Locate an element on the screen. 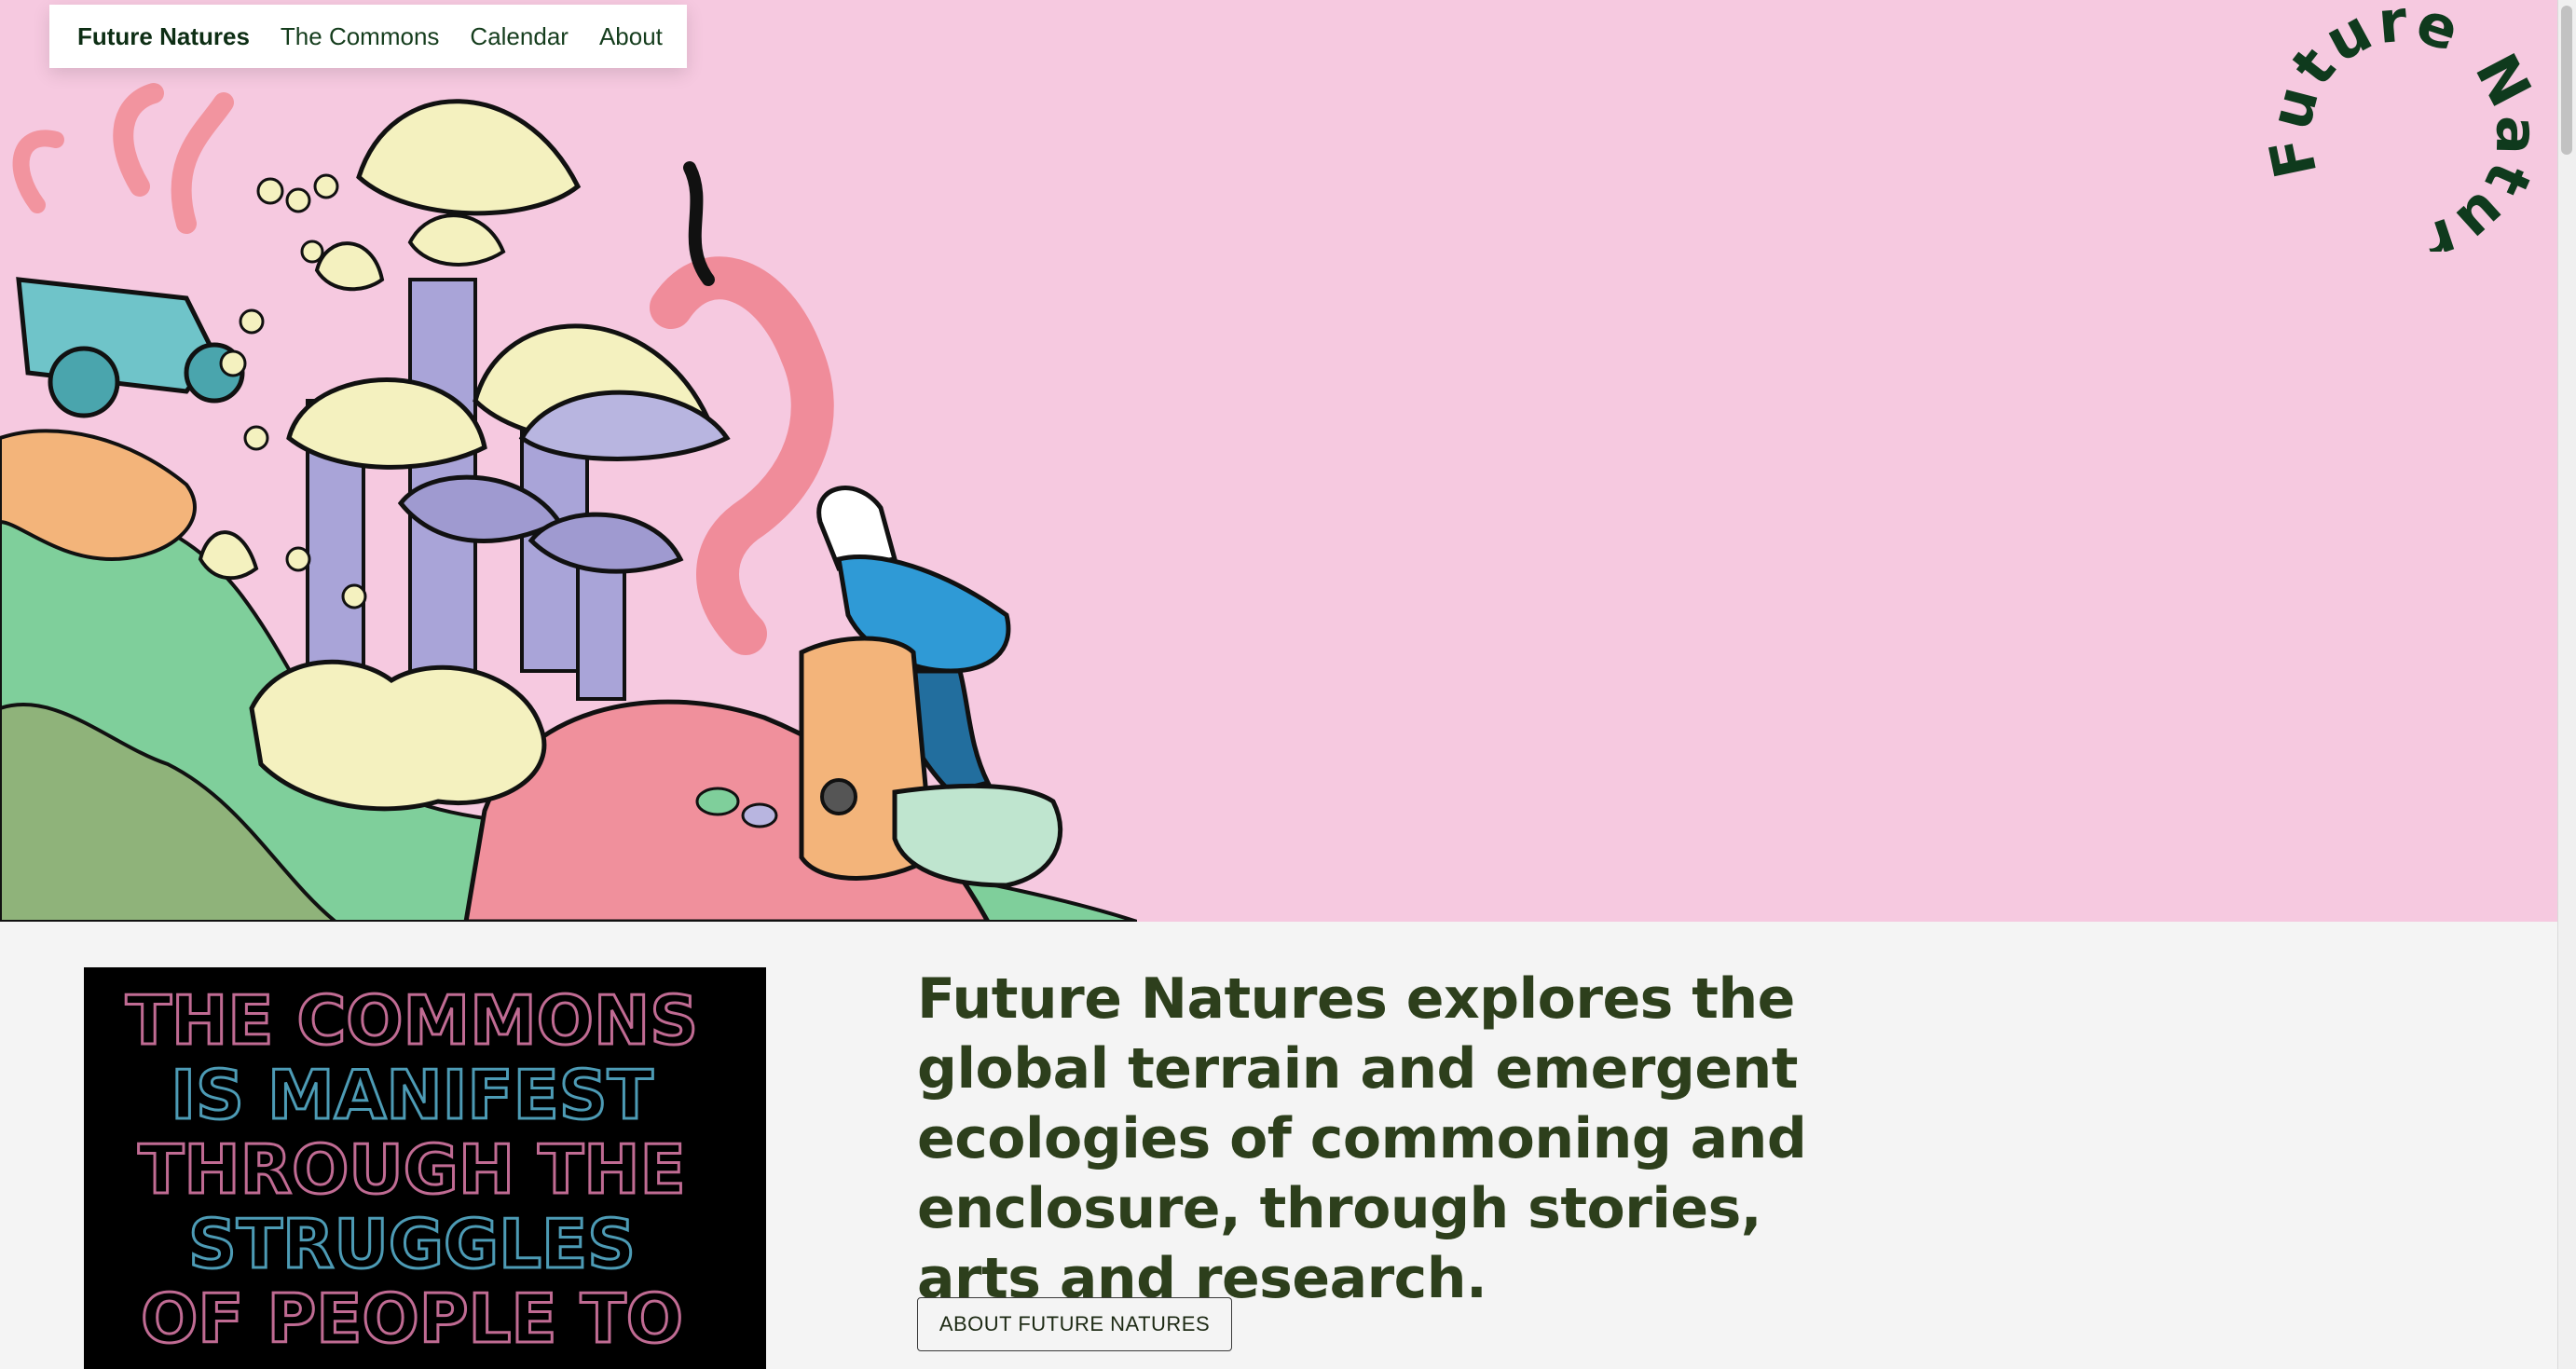 The image size is (2576, 1369). nav-brand-link: Future Natures is located at coordinates (163, 36).